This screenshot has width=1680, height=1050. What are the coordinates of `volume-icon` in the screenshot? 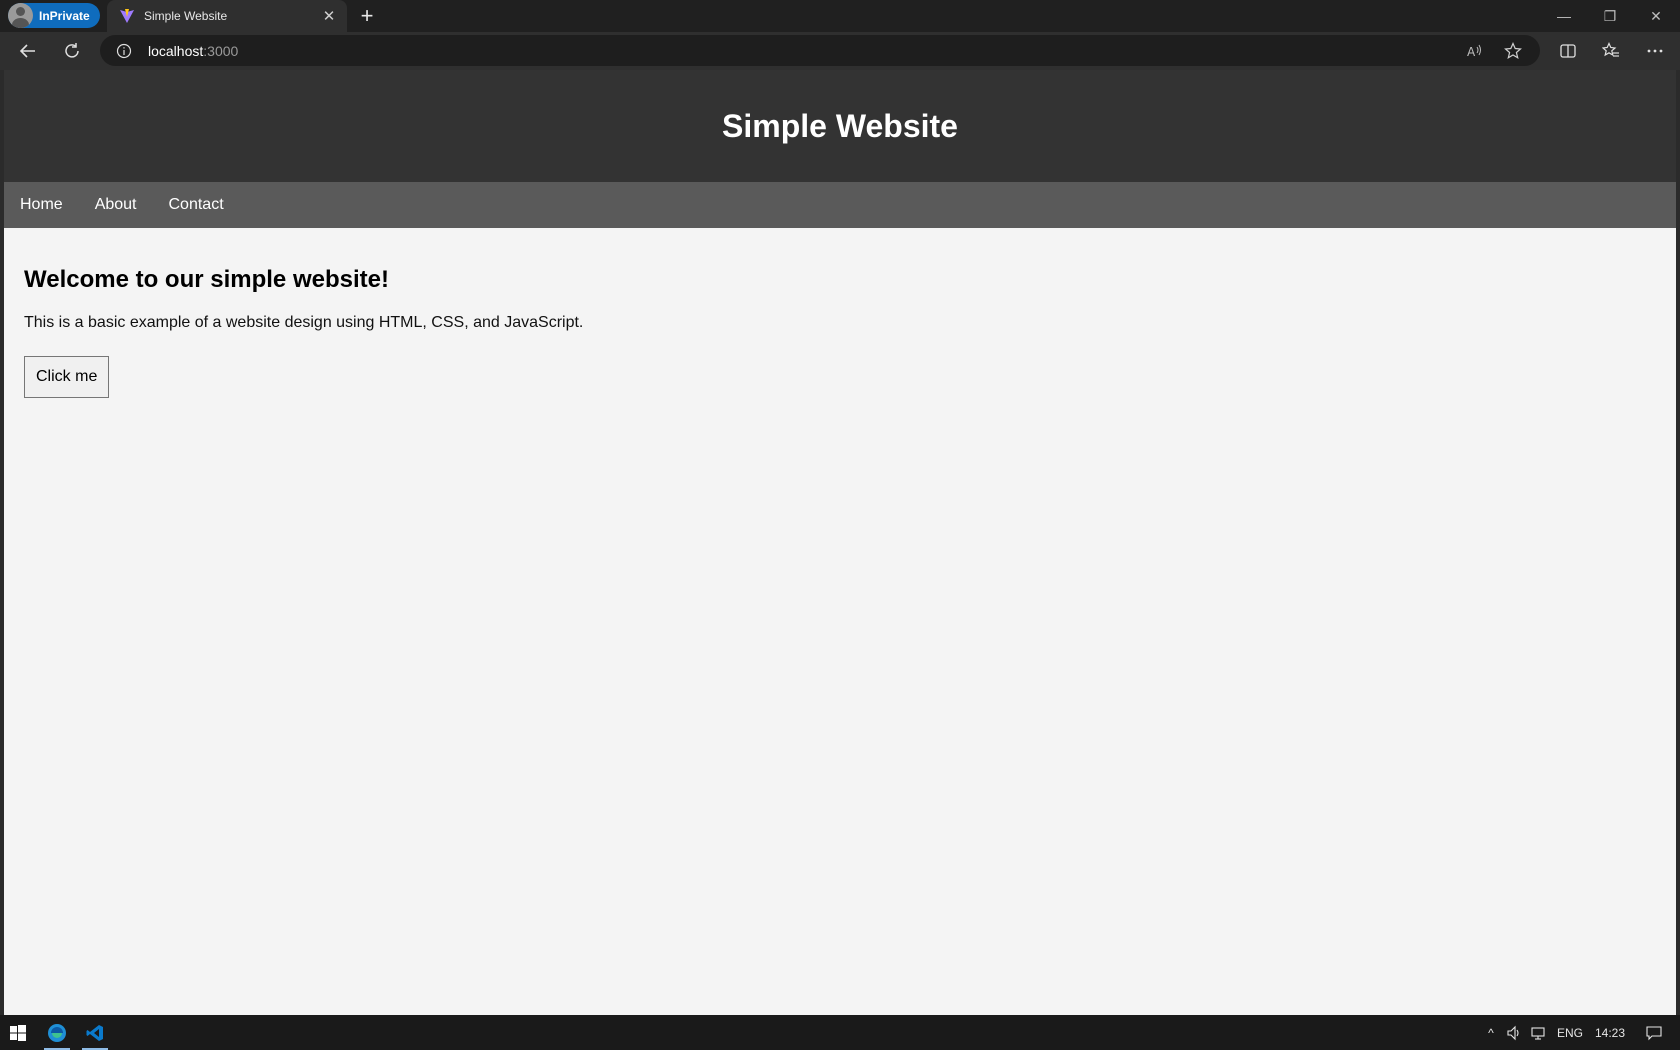 It's located at (1514, 1032).